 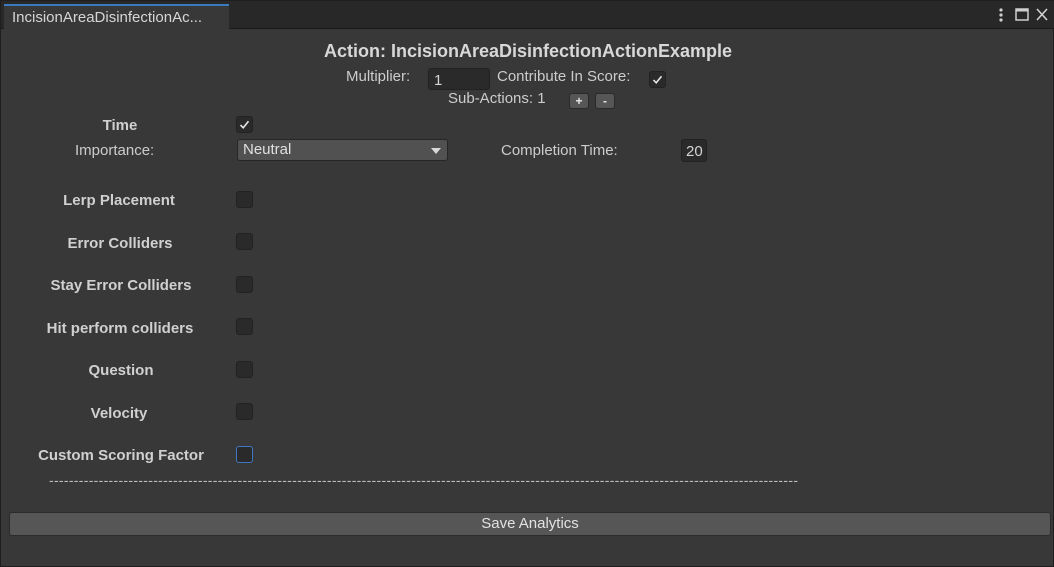 I want to click on remove-sub-action-button: -, so click(x=605, y=101).